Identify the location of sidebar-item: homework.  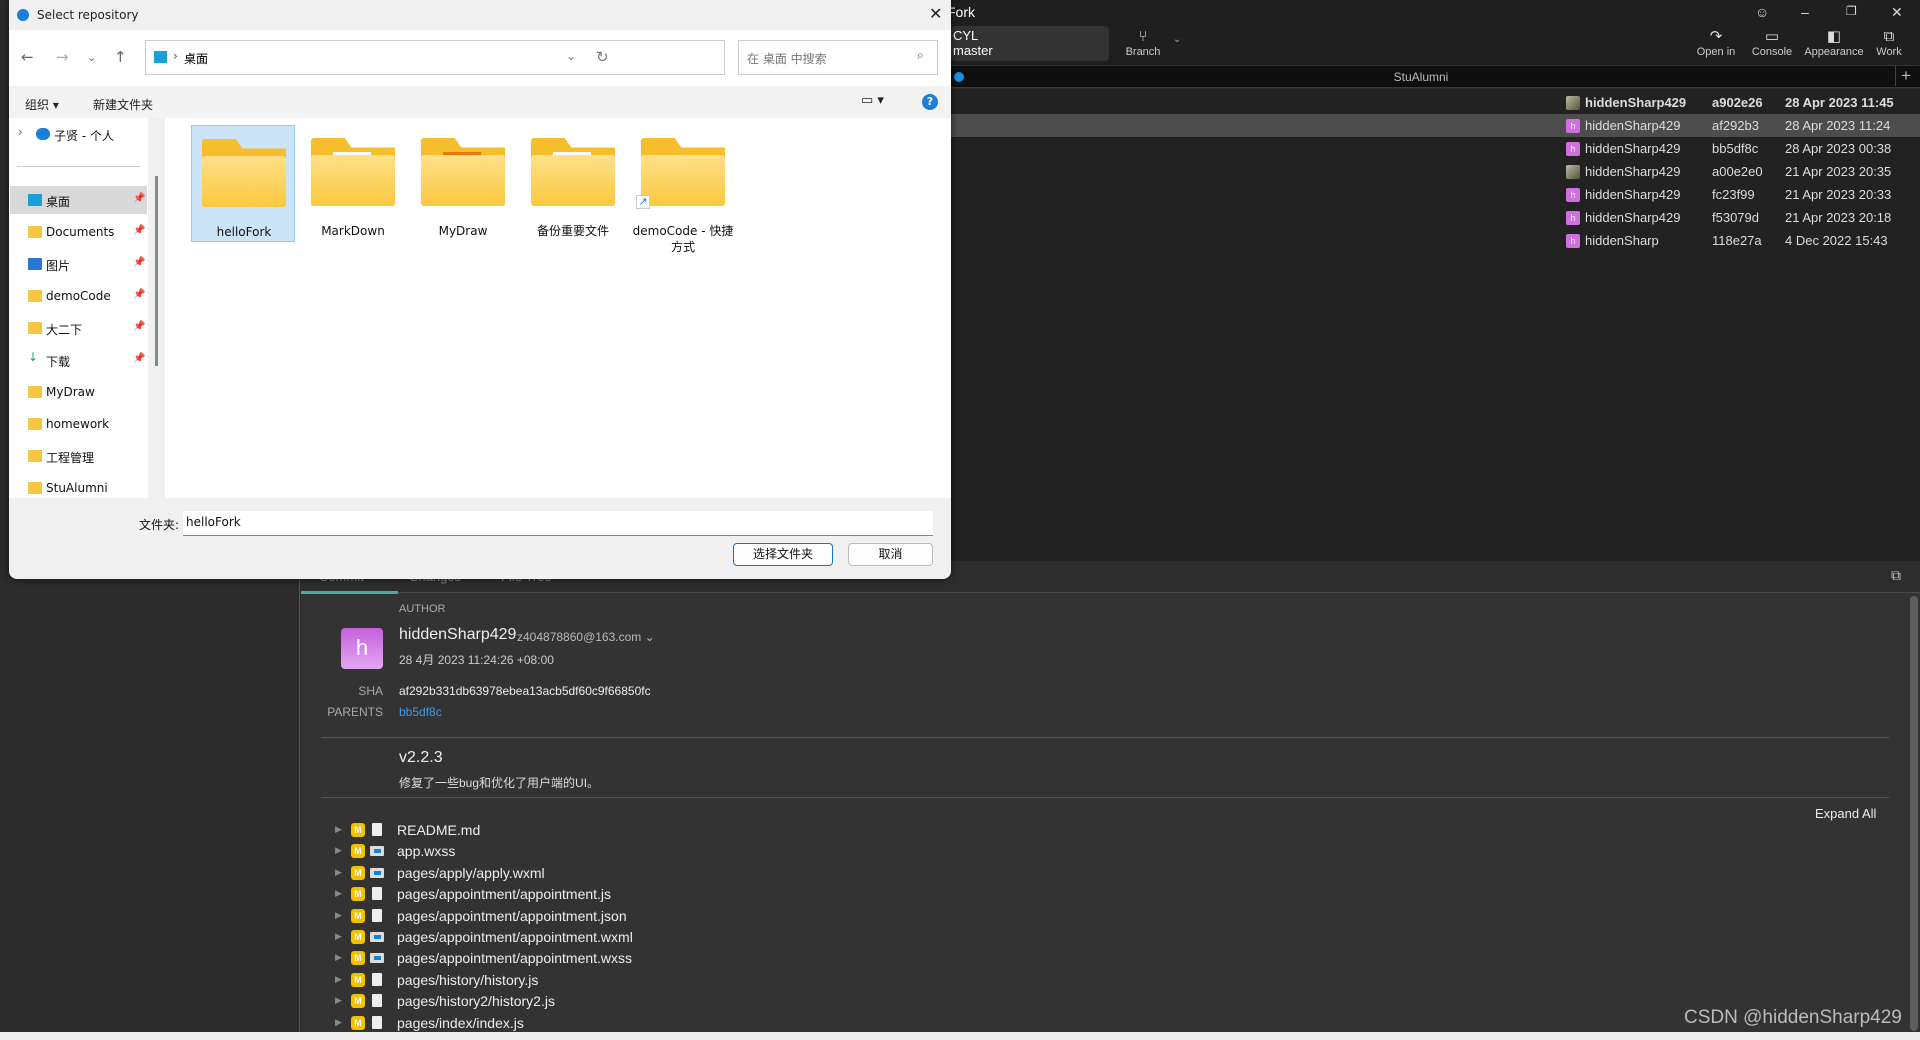
(78, 424).